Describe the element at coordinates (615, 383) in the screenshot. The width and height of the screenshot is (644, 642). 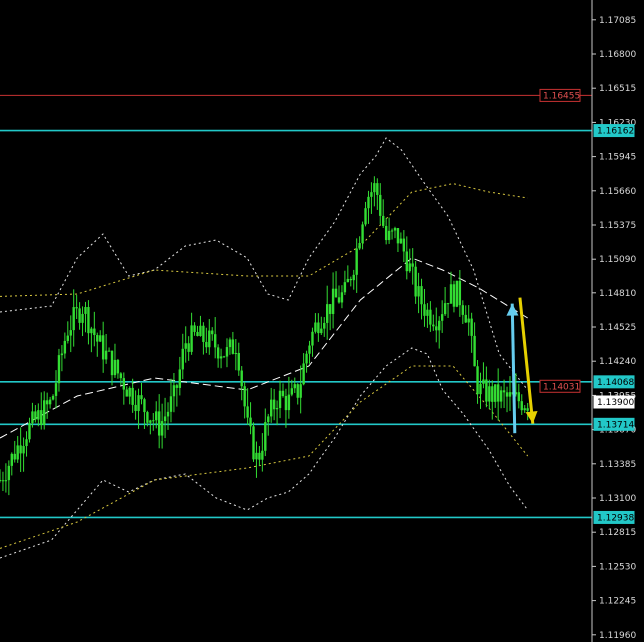
I see `level-tag-lvl_14068-label: 1.14068` at that location.